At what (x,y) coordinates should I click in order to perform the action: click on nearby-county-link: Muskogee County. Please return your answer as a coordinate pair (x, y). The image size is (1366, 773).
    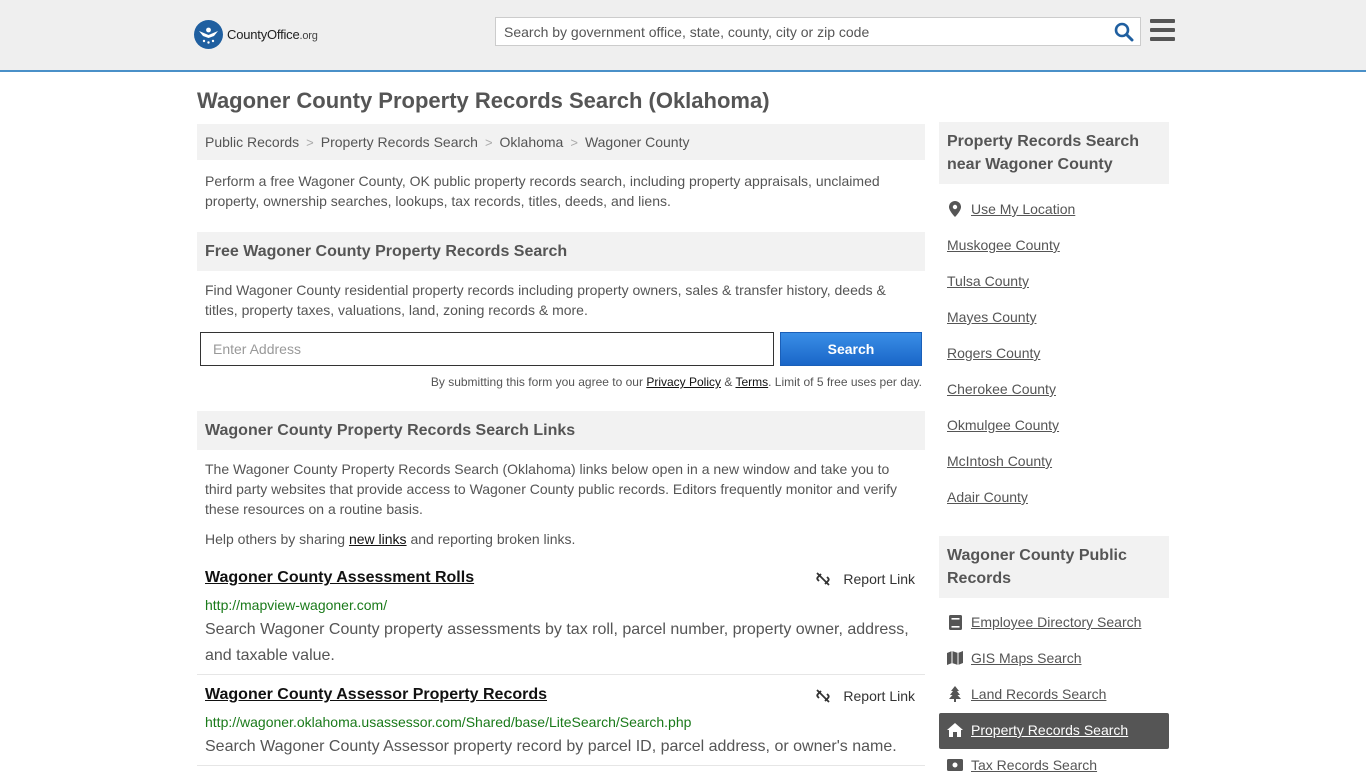
    Looking at the image, I should click on (1003, 245).